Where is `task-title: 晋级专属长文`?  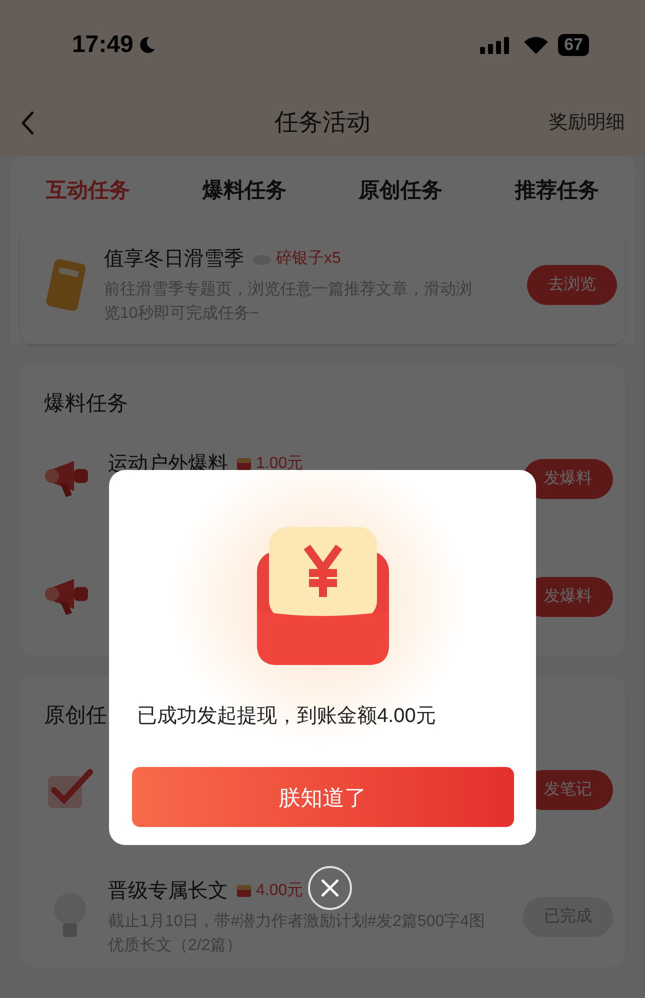 task-title: 晋级专属长文 is located at coordinates (168, 891).